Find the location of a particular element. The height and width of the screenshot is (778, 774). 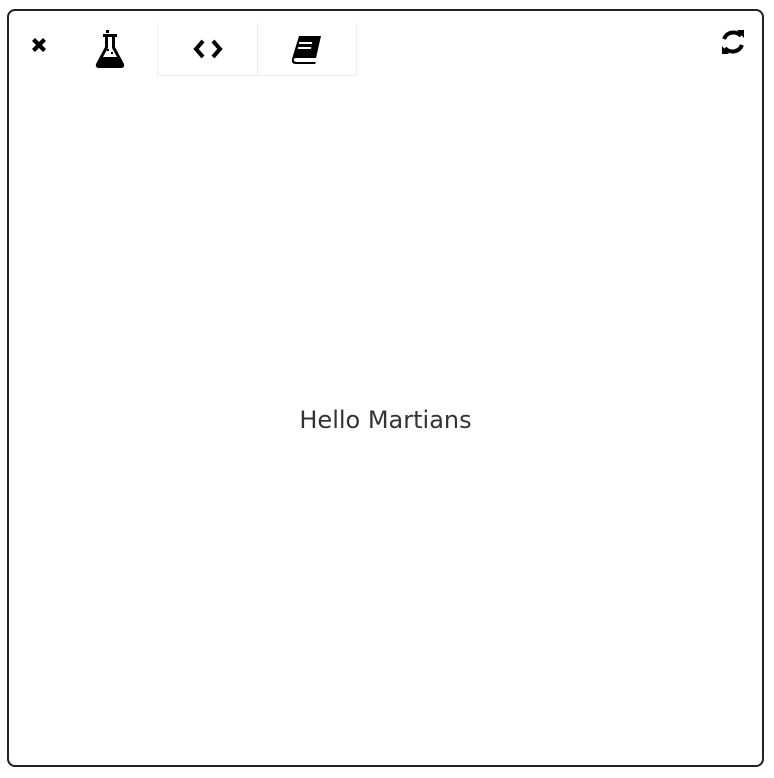

close-button is located at coordinates (39, 45).